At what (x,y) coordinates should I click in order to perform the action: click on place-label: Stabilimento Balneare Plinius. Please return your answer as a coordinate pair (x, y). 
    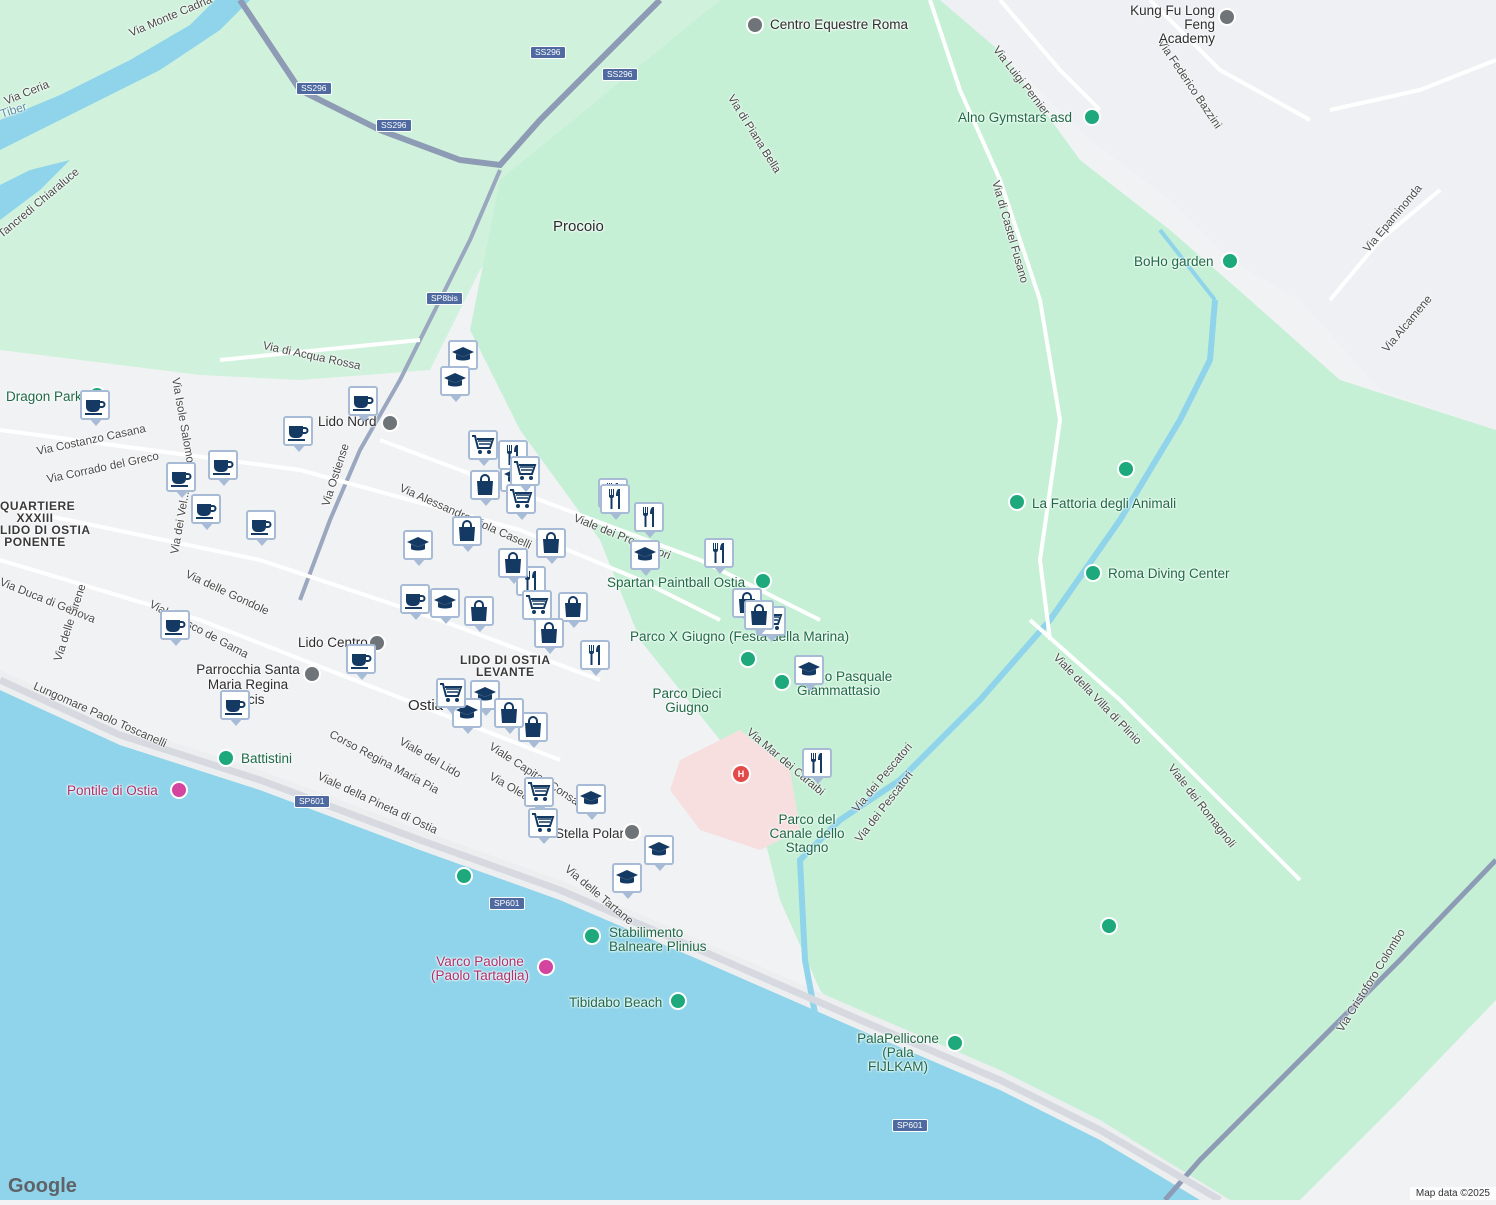
    Looking at the image, I should click on (664, 940).